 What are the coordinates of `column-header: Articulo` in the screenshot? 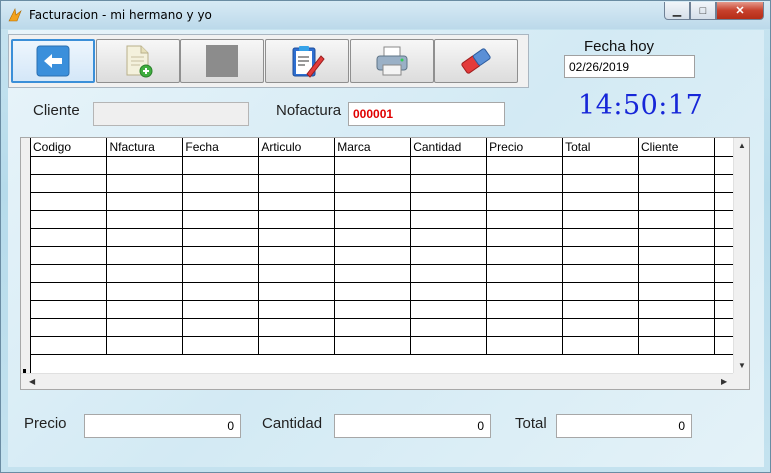 It's located at (297, 147).